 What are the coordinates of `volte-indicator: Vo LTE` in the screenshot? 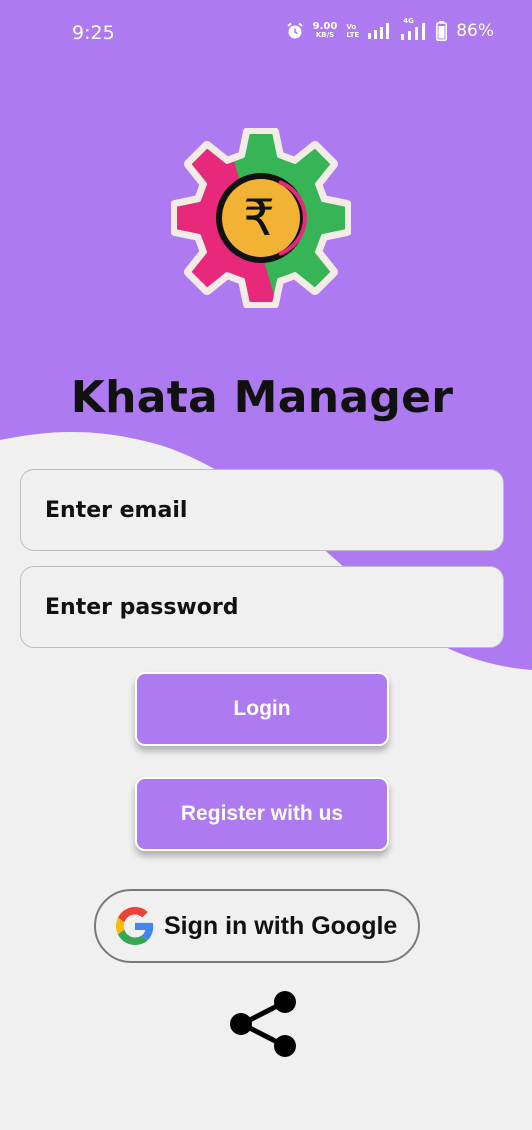 It's located at (352, 31).